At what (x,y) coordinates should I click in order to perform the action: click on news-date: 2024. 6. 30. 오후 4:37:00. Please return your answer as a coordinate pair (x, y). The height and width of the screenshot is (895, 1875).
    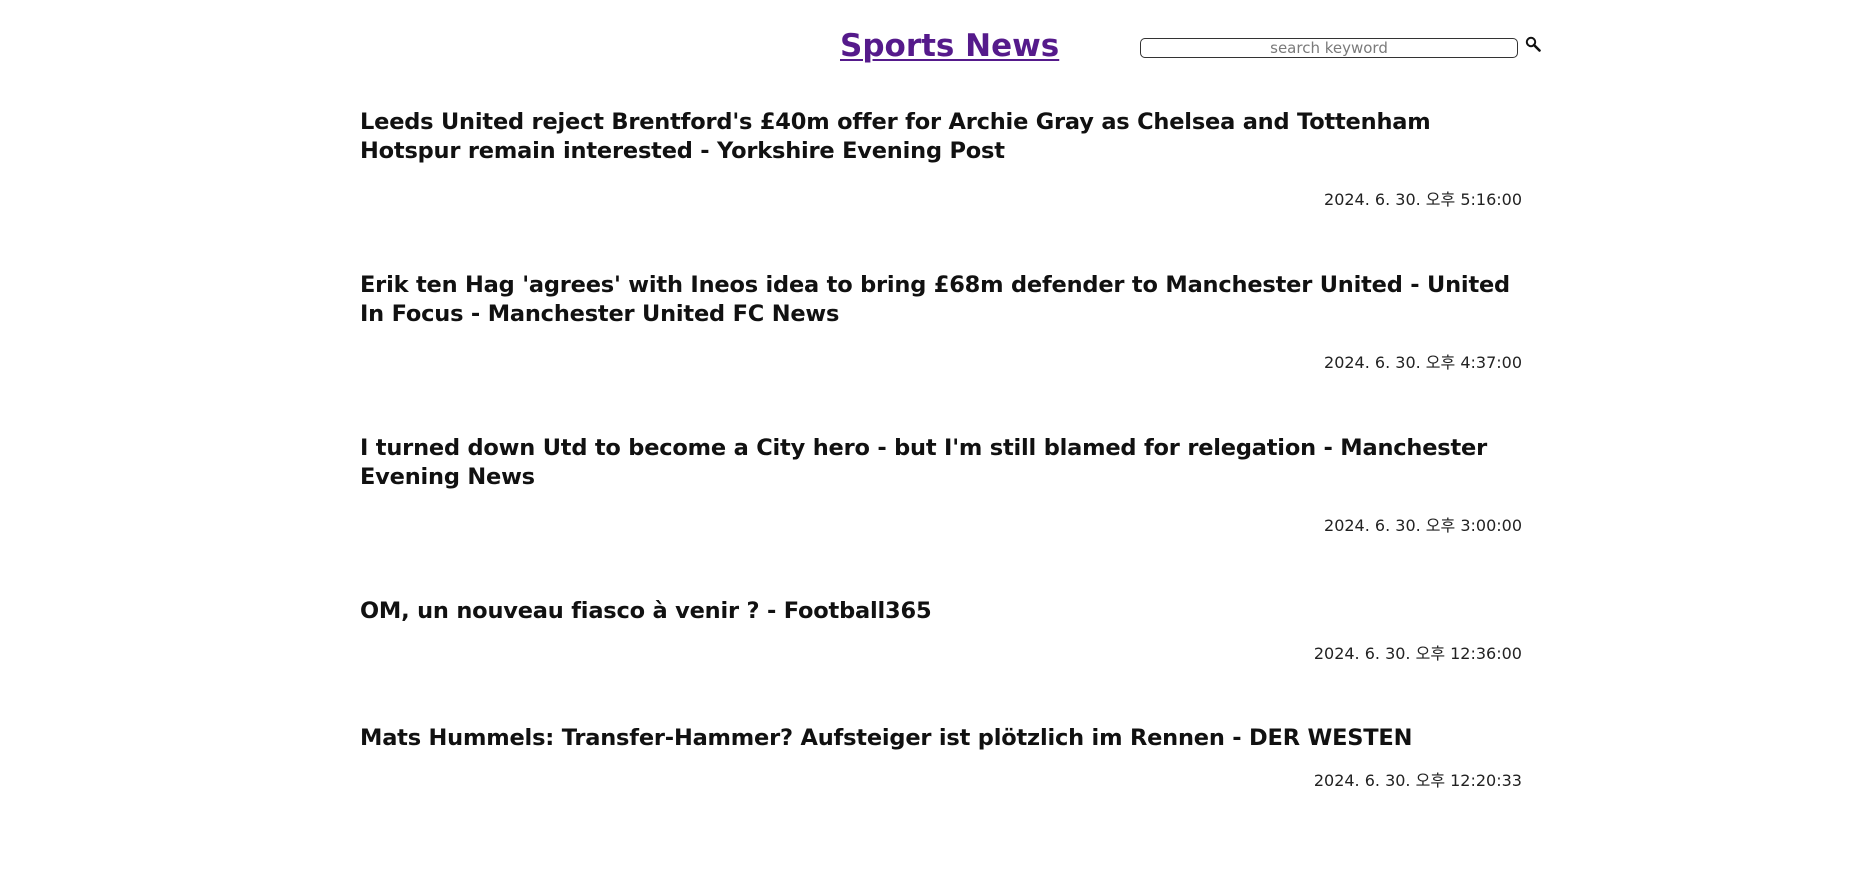
    Looking at the image, I should click on (1423, 362).